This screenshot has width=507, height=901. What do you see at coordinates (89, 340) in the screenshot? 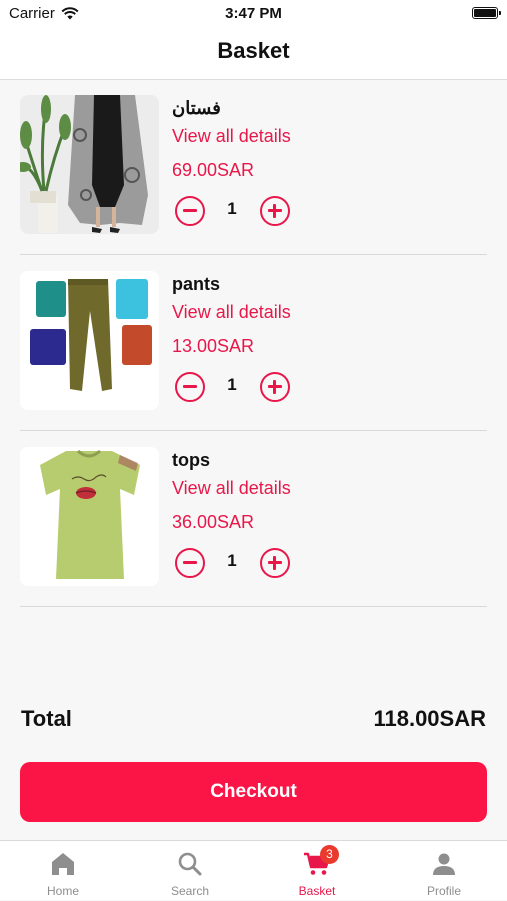
I see `product-image-pants` at bounding box center [89, 340].